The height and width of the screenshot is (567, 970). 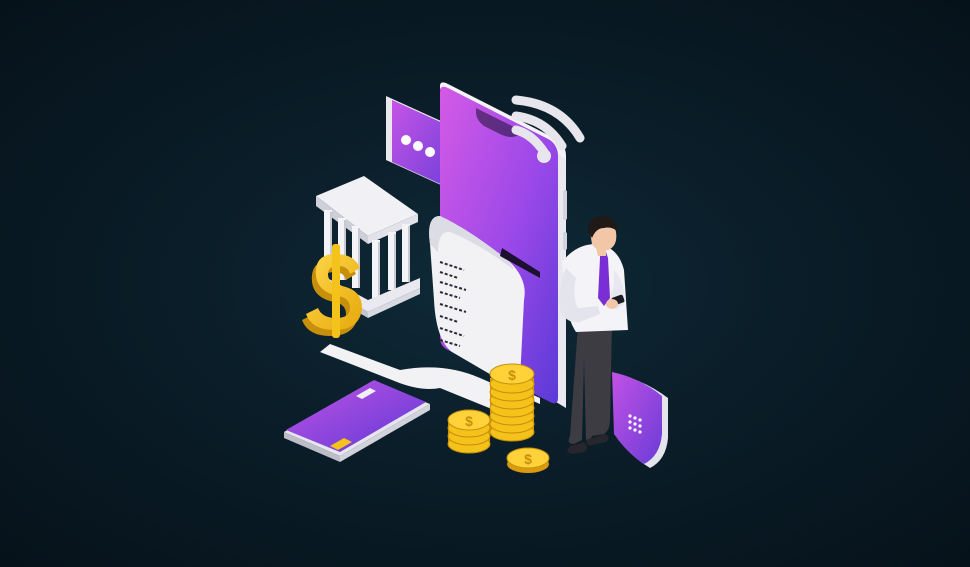 What do you see at coordinates (469, 431) in the screenshot?
I see `coin-stack-short: $` at bounding box center [469, 431].